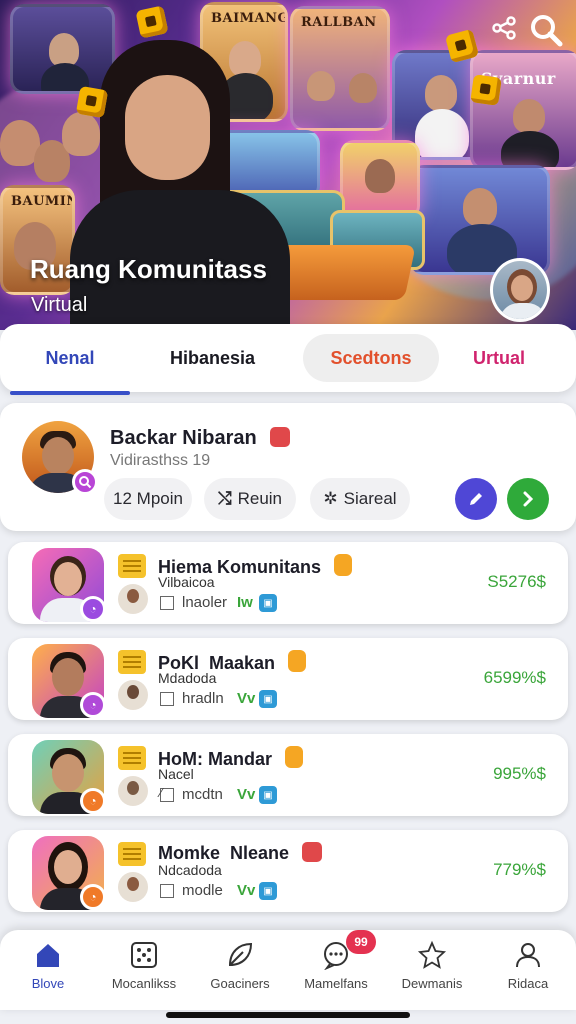  Describe the element at coordinates (370, 498) in the screenshot. I see `chip-label: Siareal` at that location.